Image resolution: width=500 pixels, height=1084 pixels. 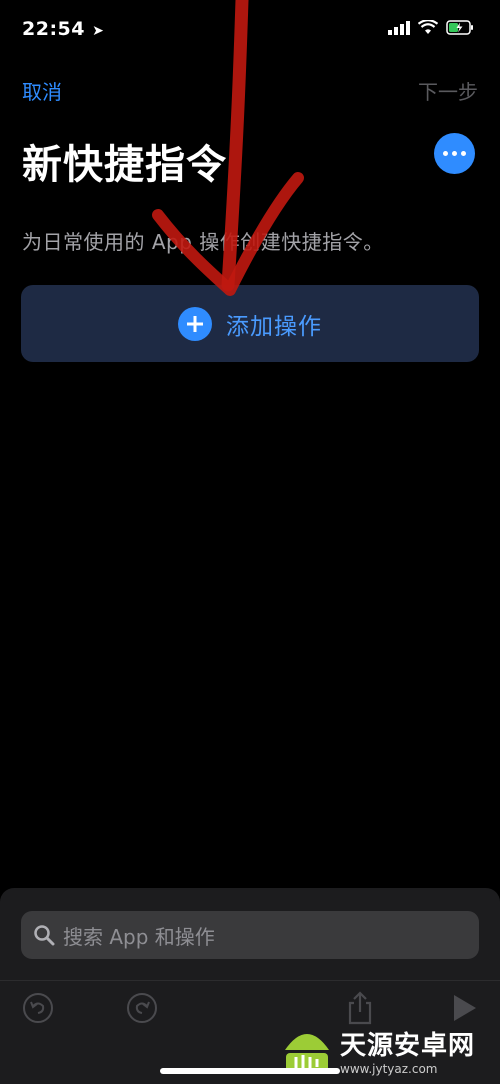 What do you see at coordinates (454, 153) in the screenshot?
I see `more-options-button` at bounding box center [454, 153].